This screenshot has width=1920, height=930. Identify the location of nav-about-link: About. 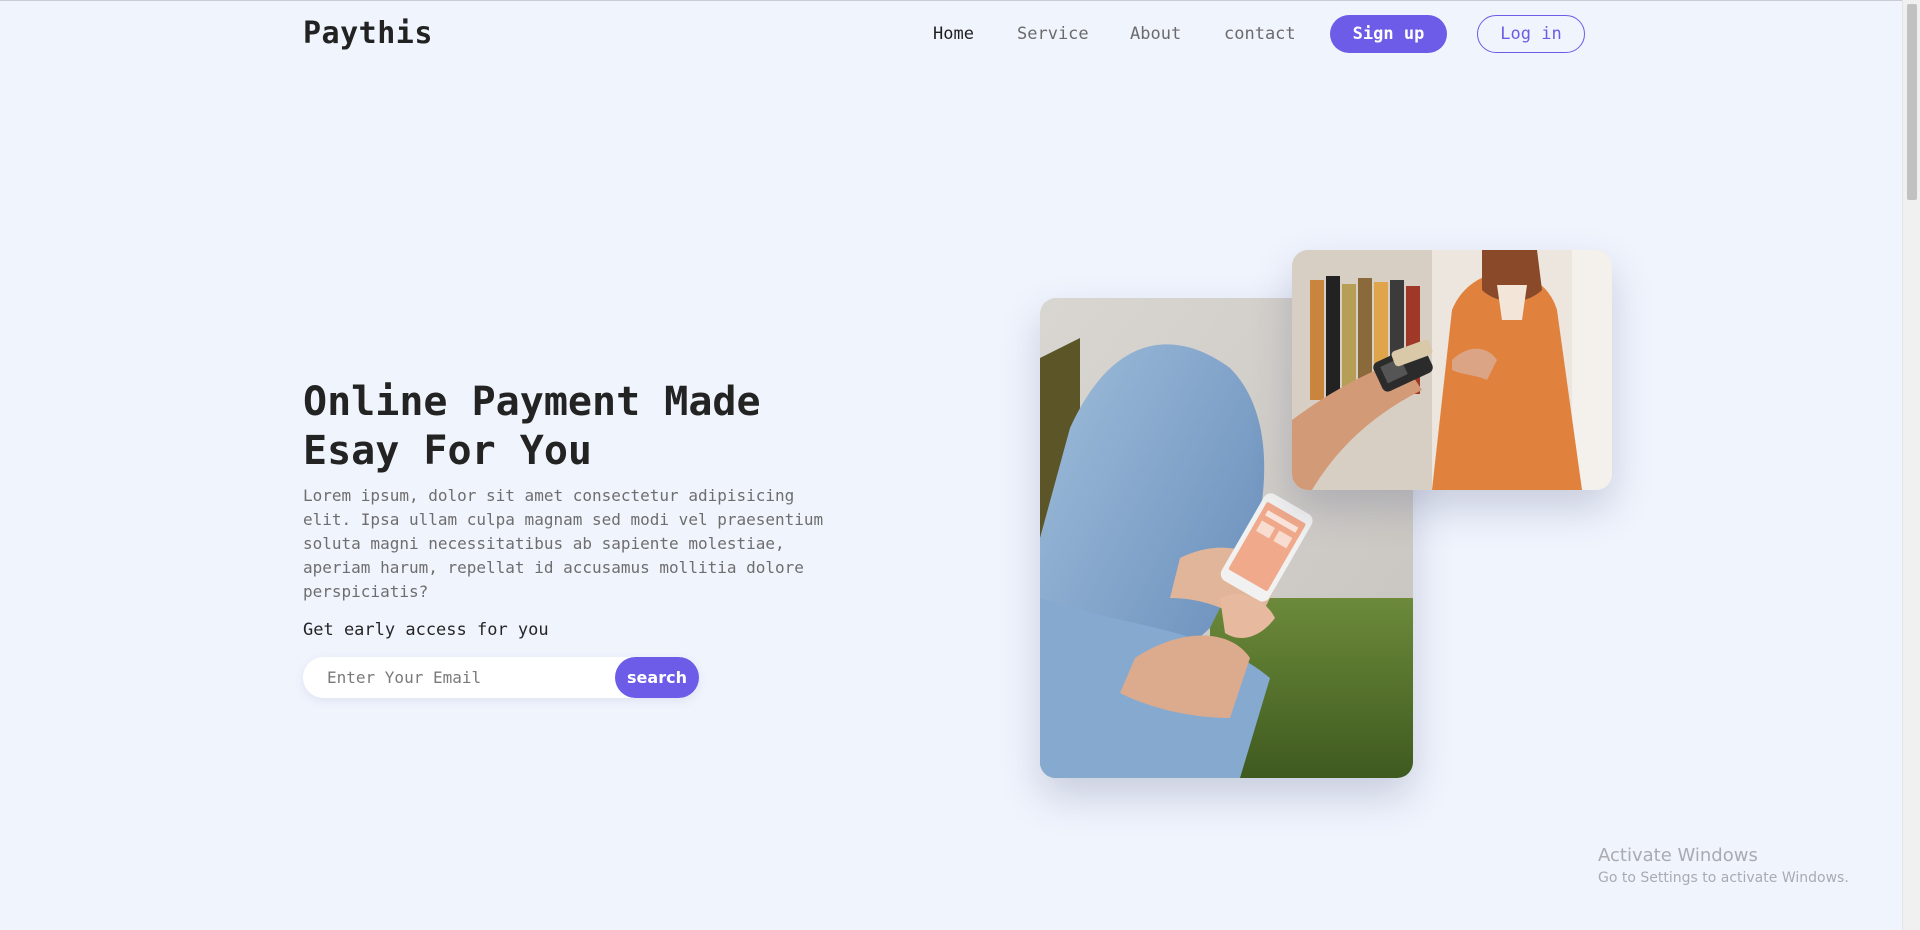
(1155, 37).